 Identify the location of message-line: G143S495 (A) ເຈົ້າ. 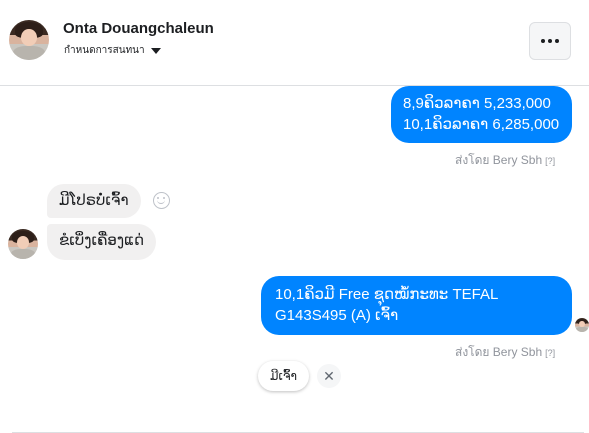
(337, 315).